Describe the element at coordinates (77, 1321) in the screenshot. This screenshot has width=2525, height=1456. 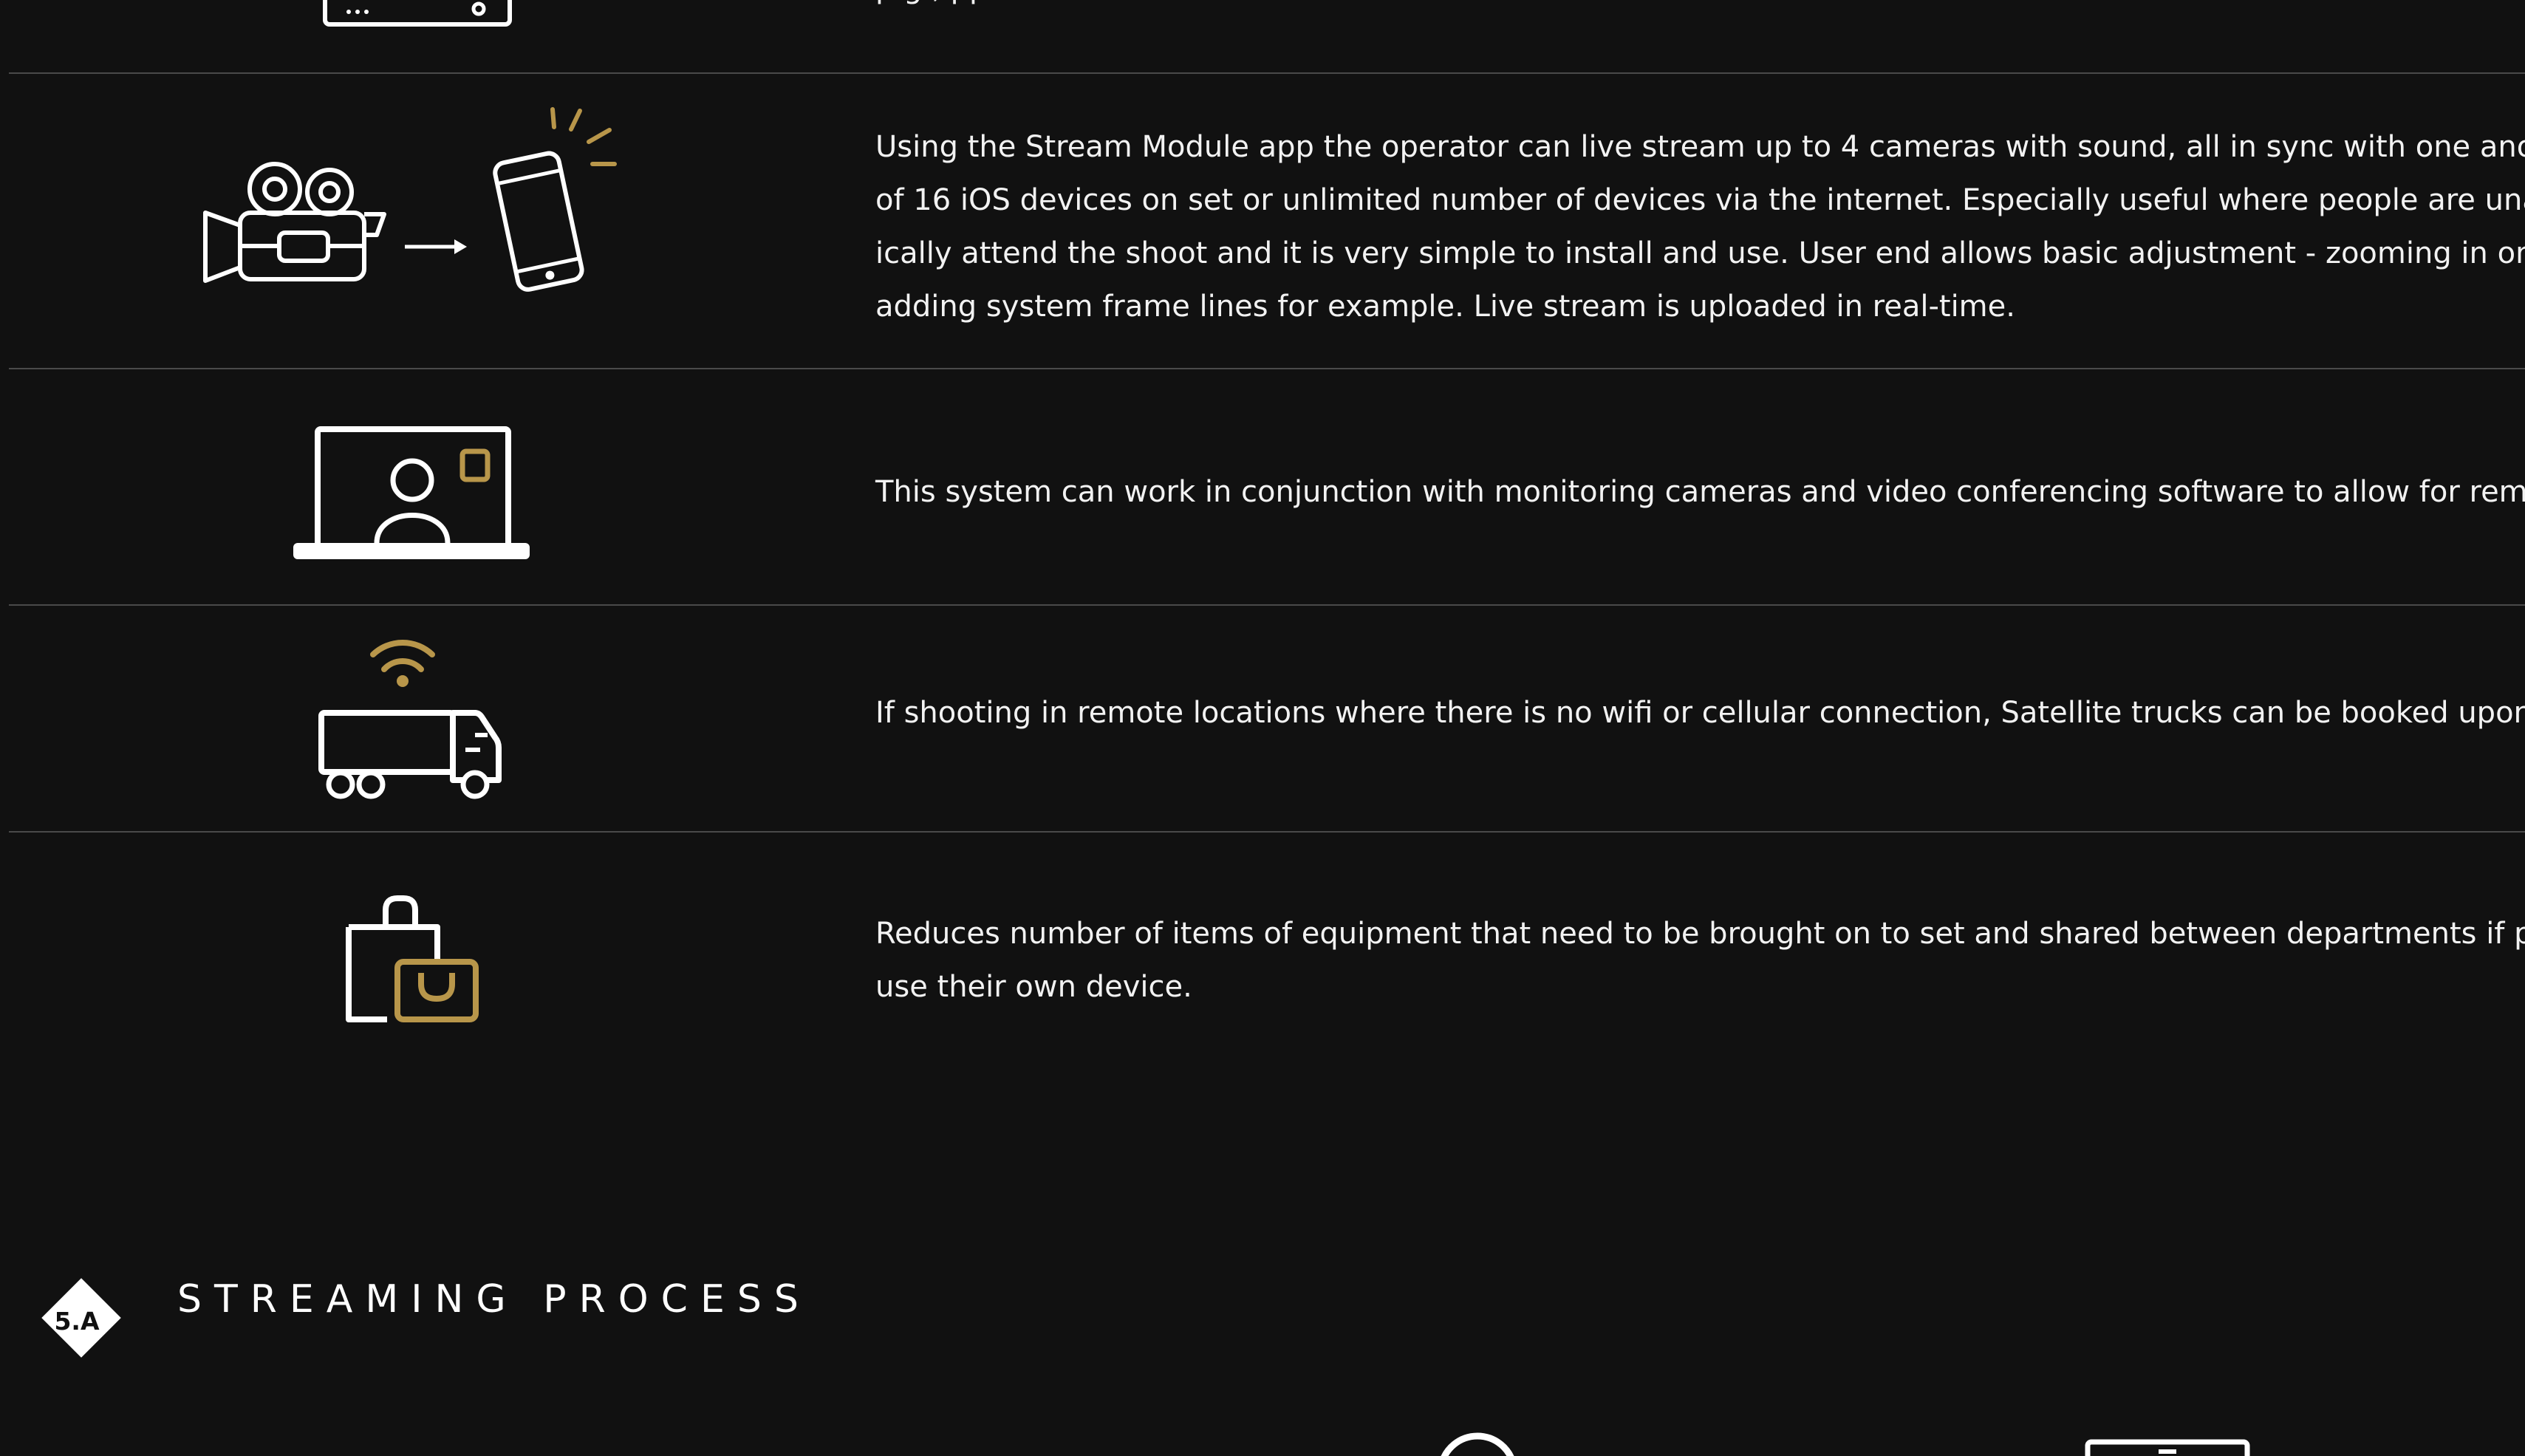
I see `section-number: 5.A` at that location.